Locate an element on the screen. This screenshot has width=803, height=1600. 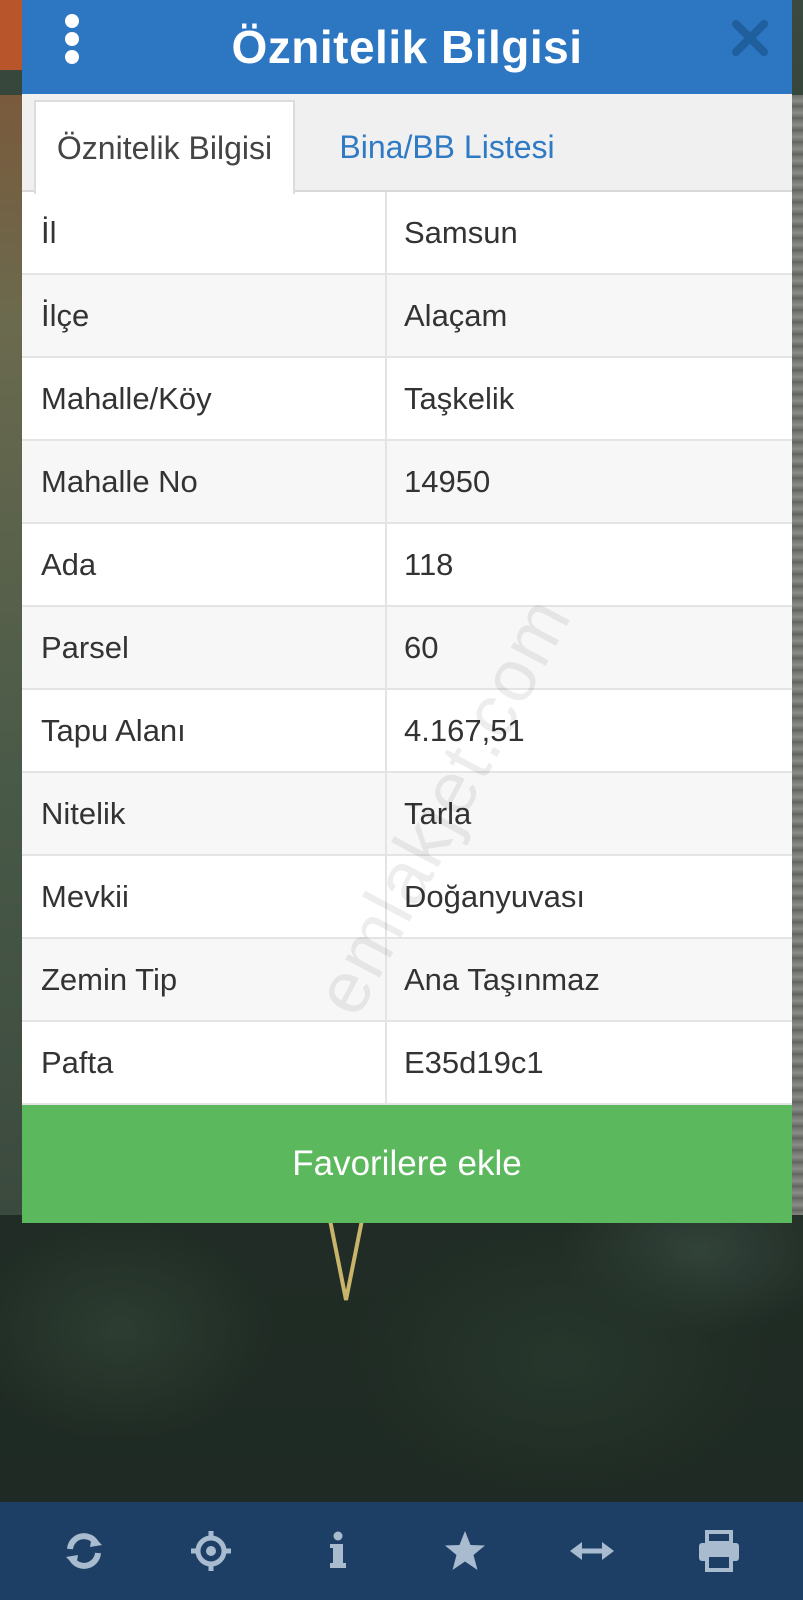
tab-attribute-info: Öznitelik Bilgisi is located at coordinates (164, 147).